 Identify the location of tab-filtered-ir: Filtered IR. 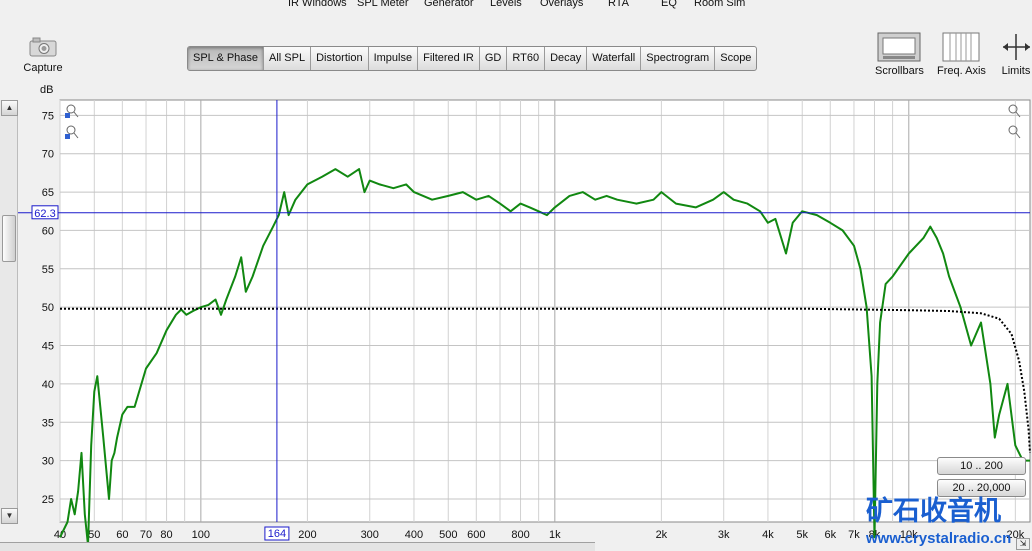
(449, 58).